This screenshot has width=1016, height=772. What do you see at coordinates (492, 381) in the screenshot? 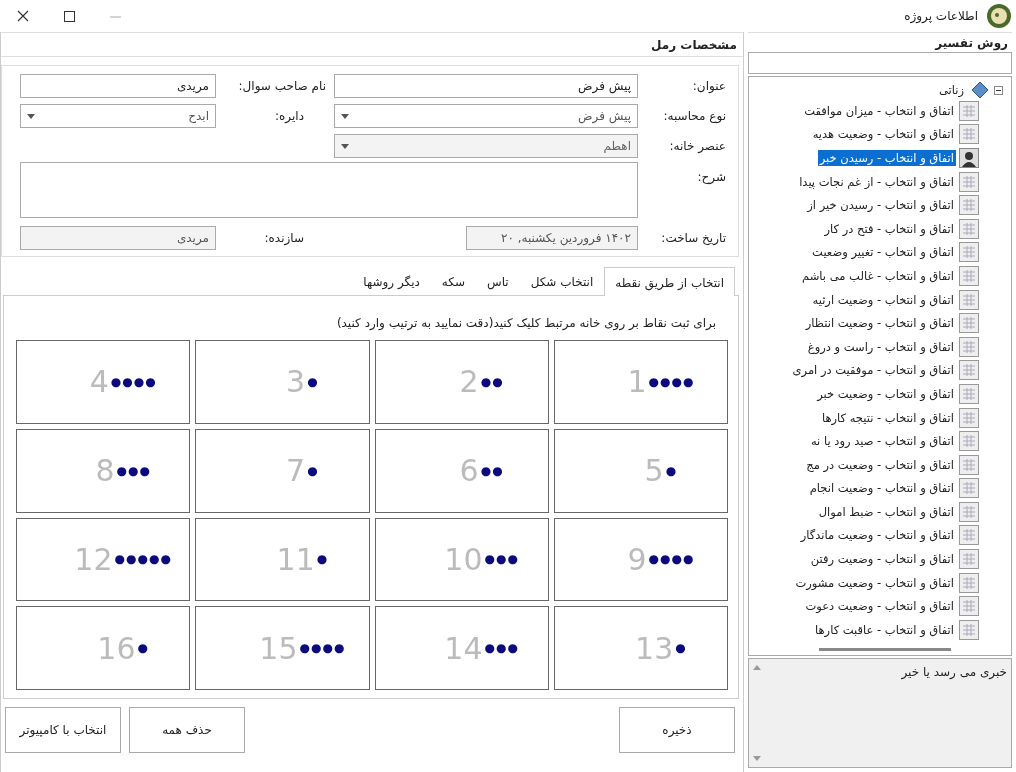
I see `dots: ●●` at bounding box center [492, 381].